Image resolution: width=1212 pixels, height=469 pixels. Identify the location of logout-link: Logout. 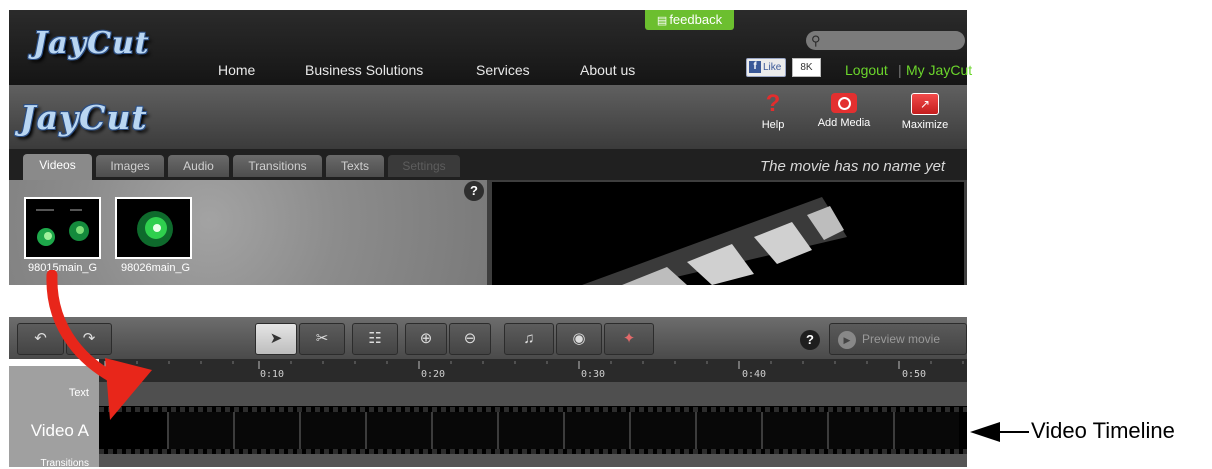
(866, 70).